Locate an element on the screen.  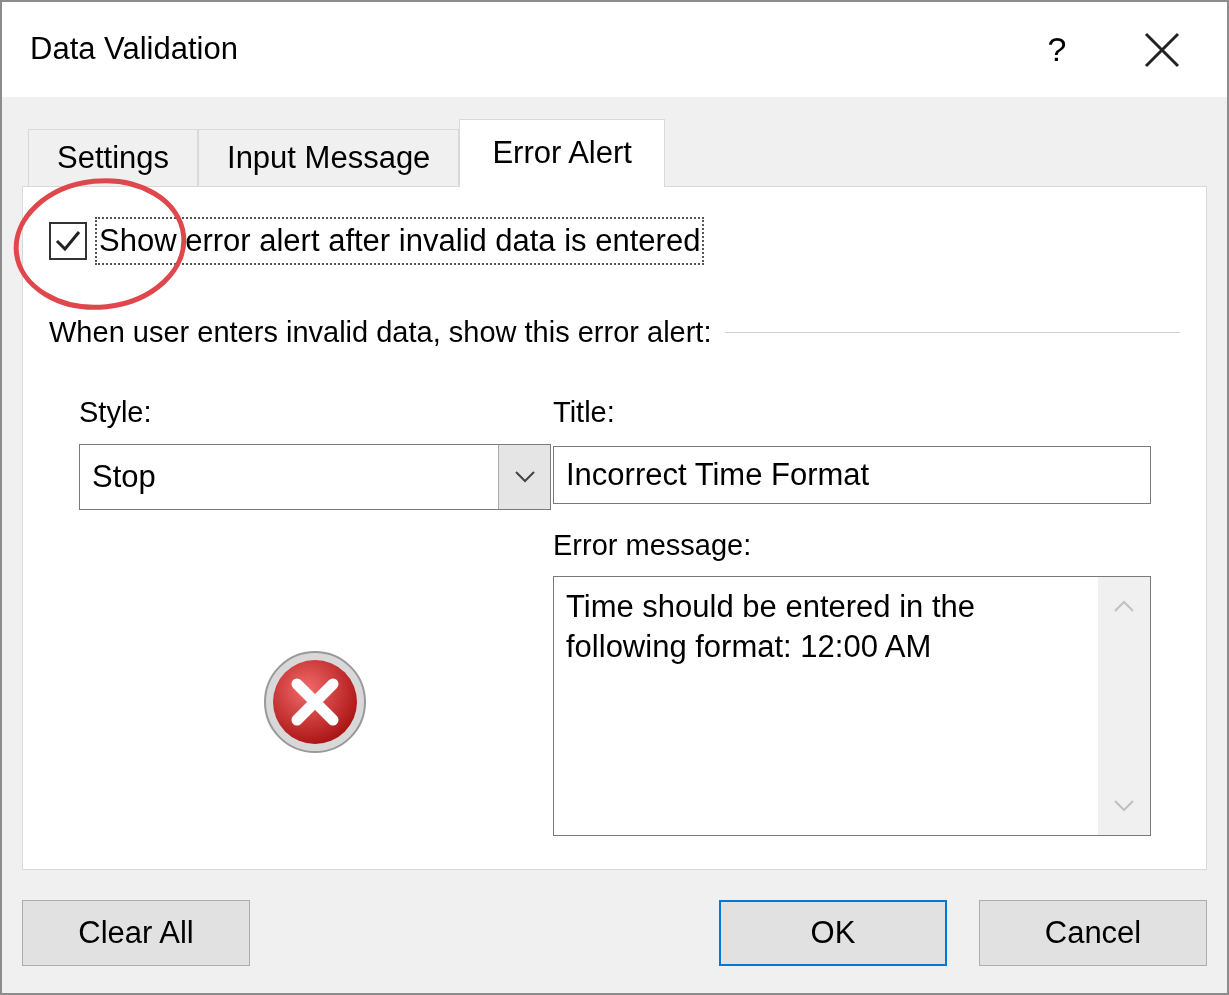
close-icon is located at coordinates (1162, 49).